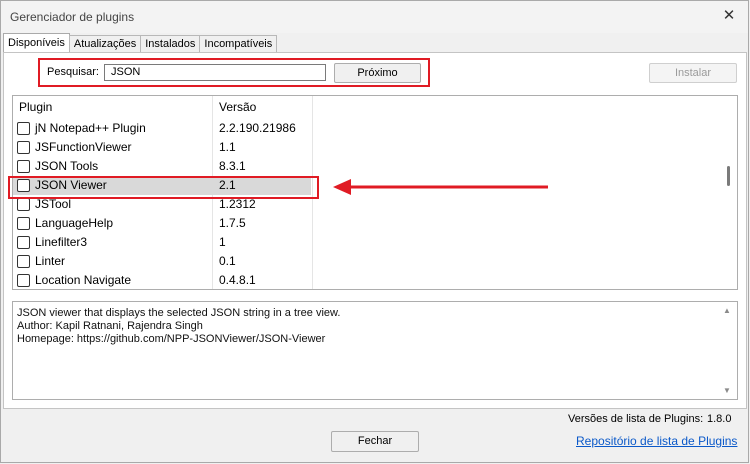 Image resolution: width=750 pixels, height=464 pixels. What do you see at coordinates (375, 441) in the screenshot?
I see `close-button: Fechar` at bounding box center [375, 441].